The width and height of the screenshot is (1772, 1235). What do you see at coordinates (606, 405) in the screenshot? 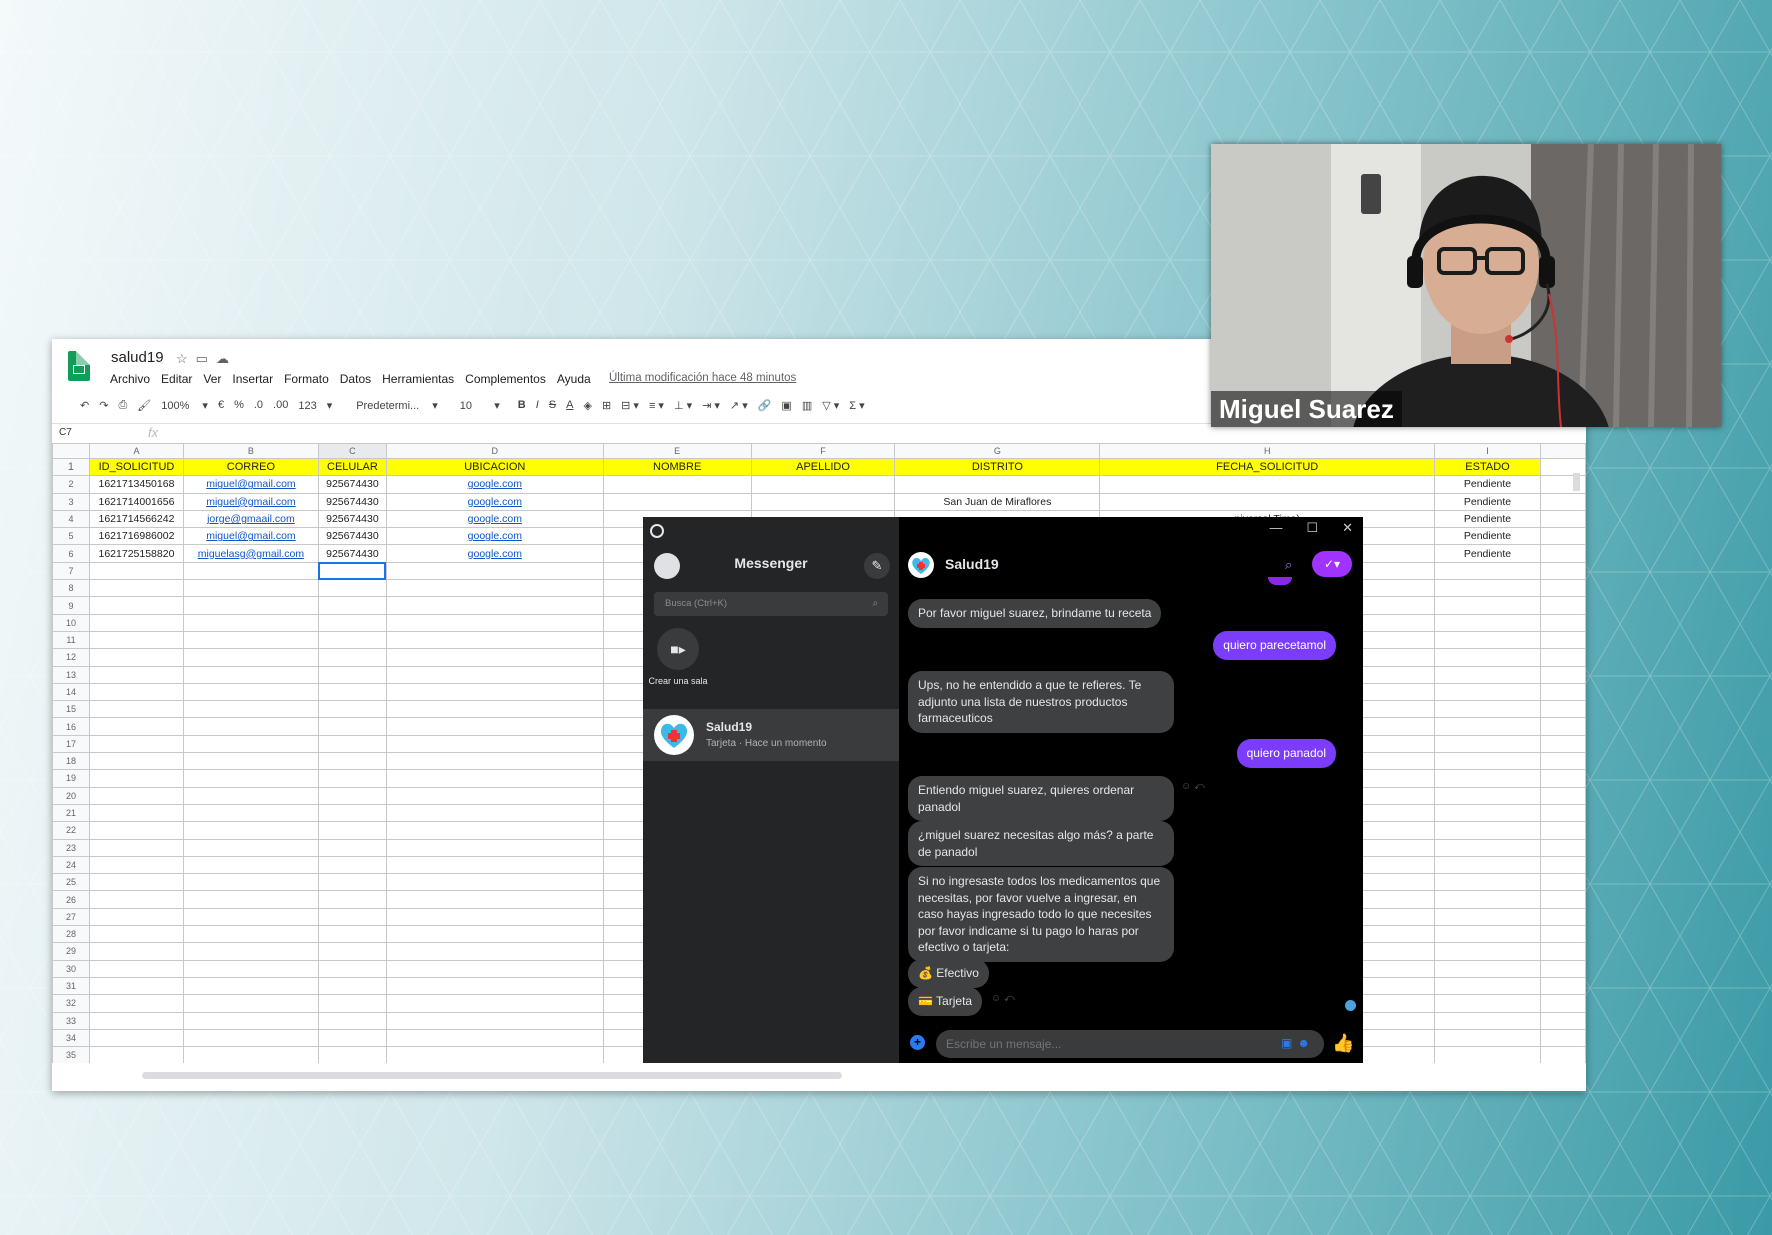
I see `borders-icon: ⊞` at bounding box center [606, 405].